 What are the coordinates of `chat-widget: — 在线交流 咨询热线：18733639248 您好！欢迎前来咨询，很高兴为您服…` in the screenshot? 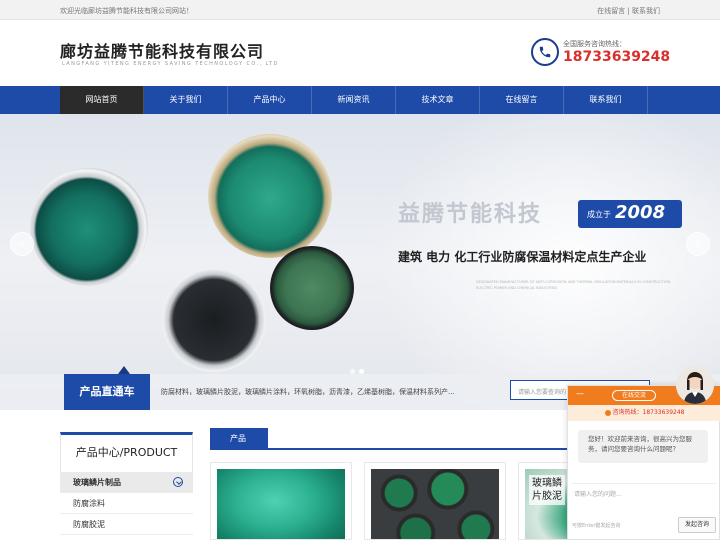 It's located at (643, 462).